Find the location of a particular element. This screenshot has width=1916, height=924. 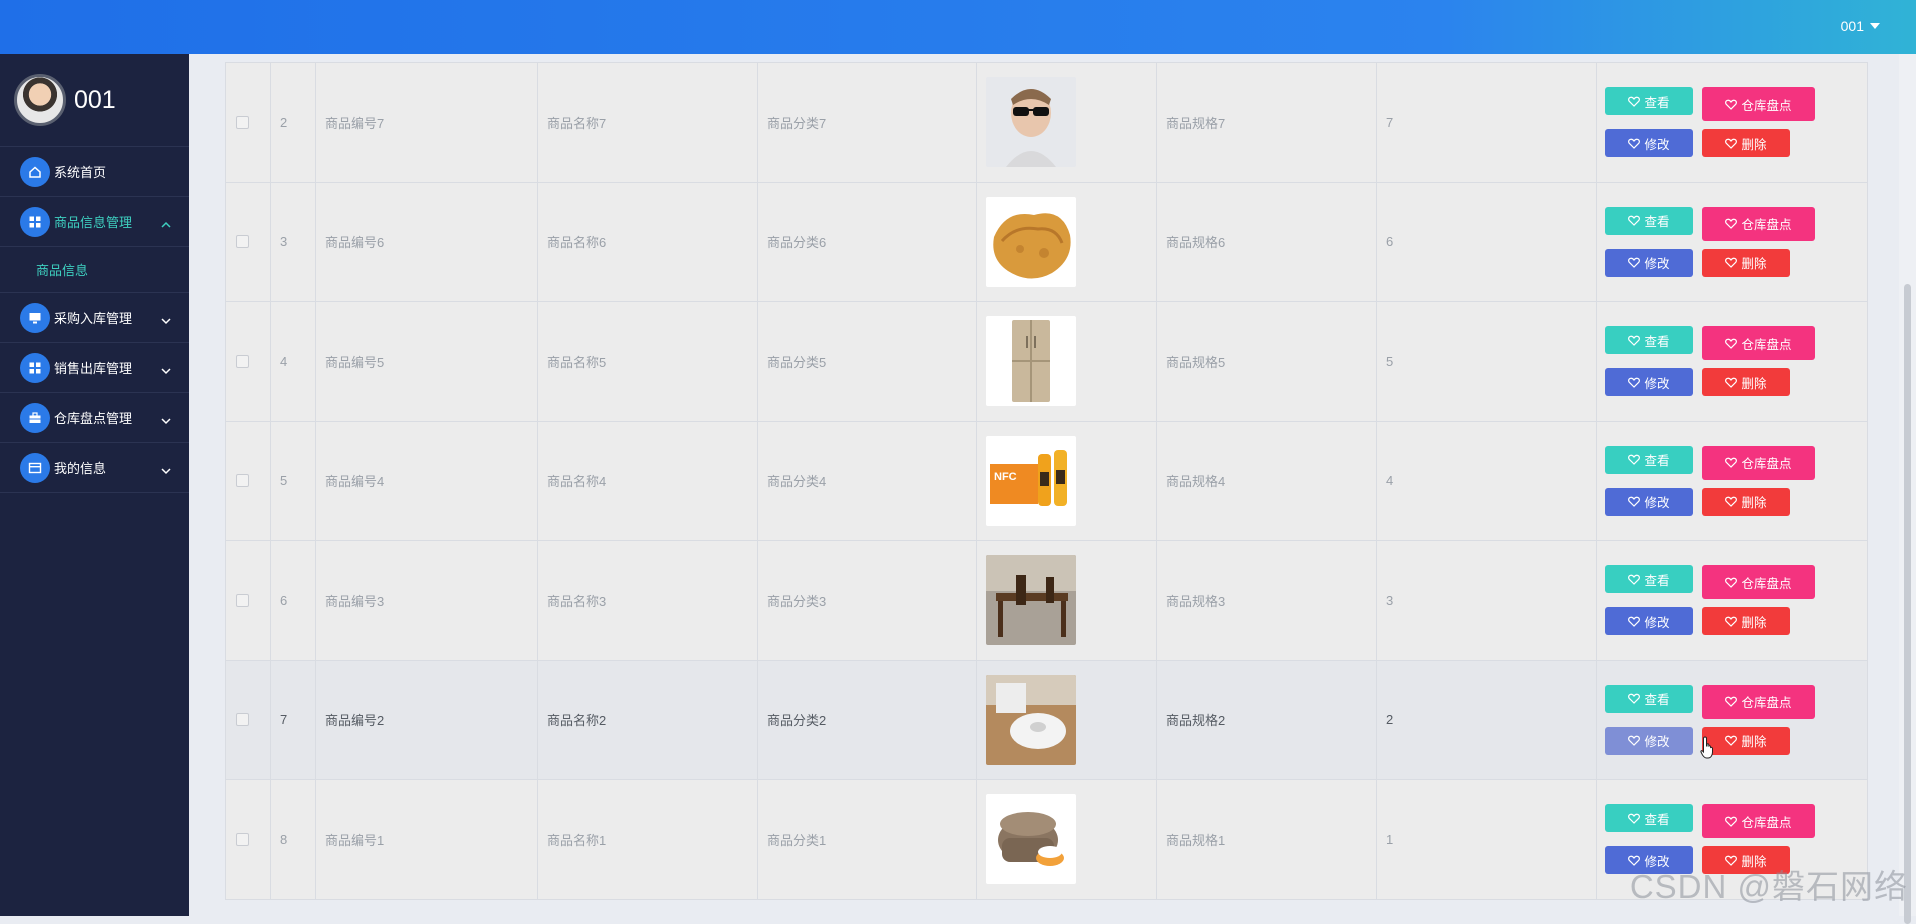

vertical-scrollbar is located at coordinates (1907, 485).